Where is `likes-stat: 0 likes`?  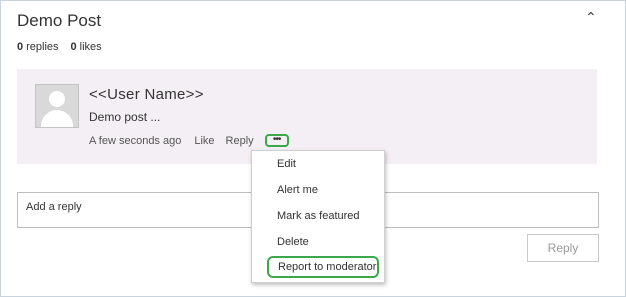 likes-stat: 0 likes is located at coordinates (86, 47).